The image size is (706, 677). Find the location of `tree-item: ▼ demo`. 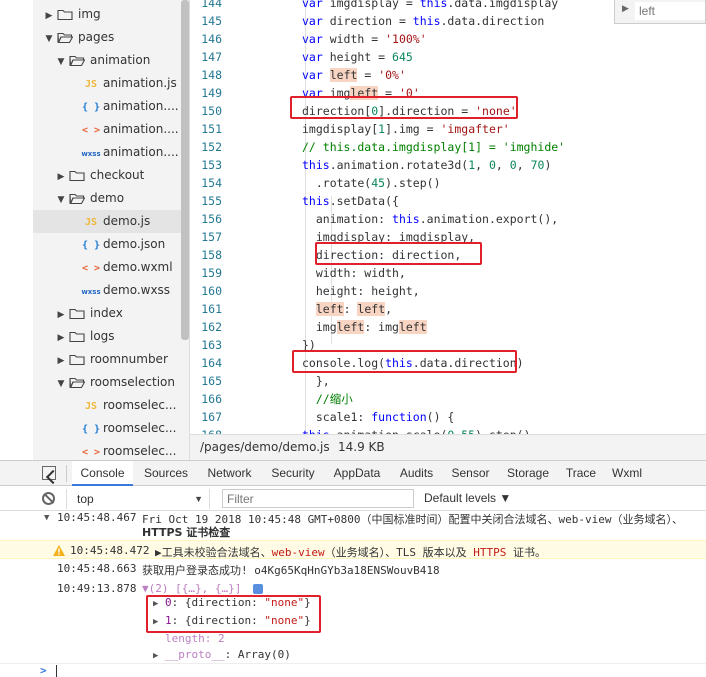

tree-item: ▼ demo is located at coordinates (90, 199).